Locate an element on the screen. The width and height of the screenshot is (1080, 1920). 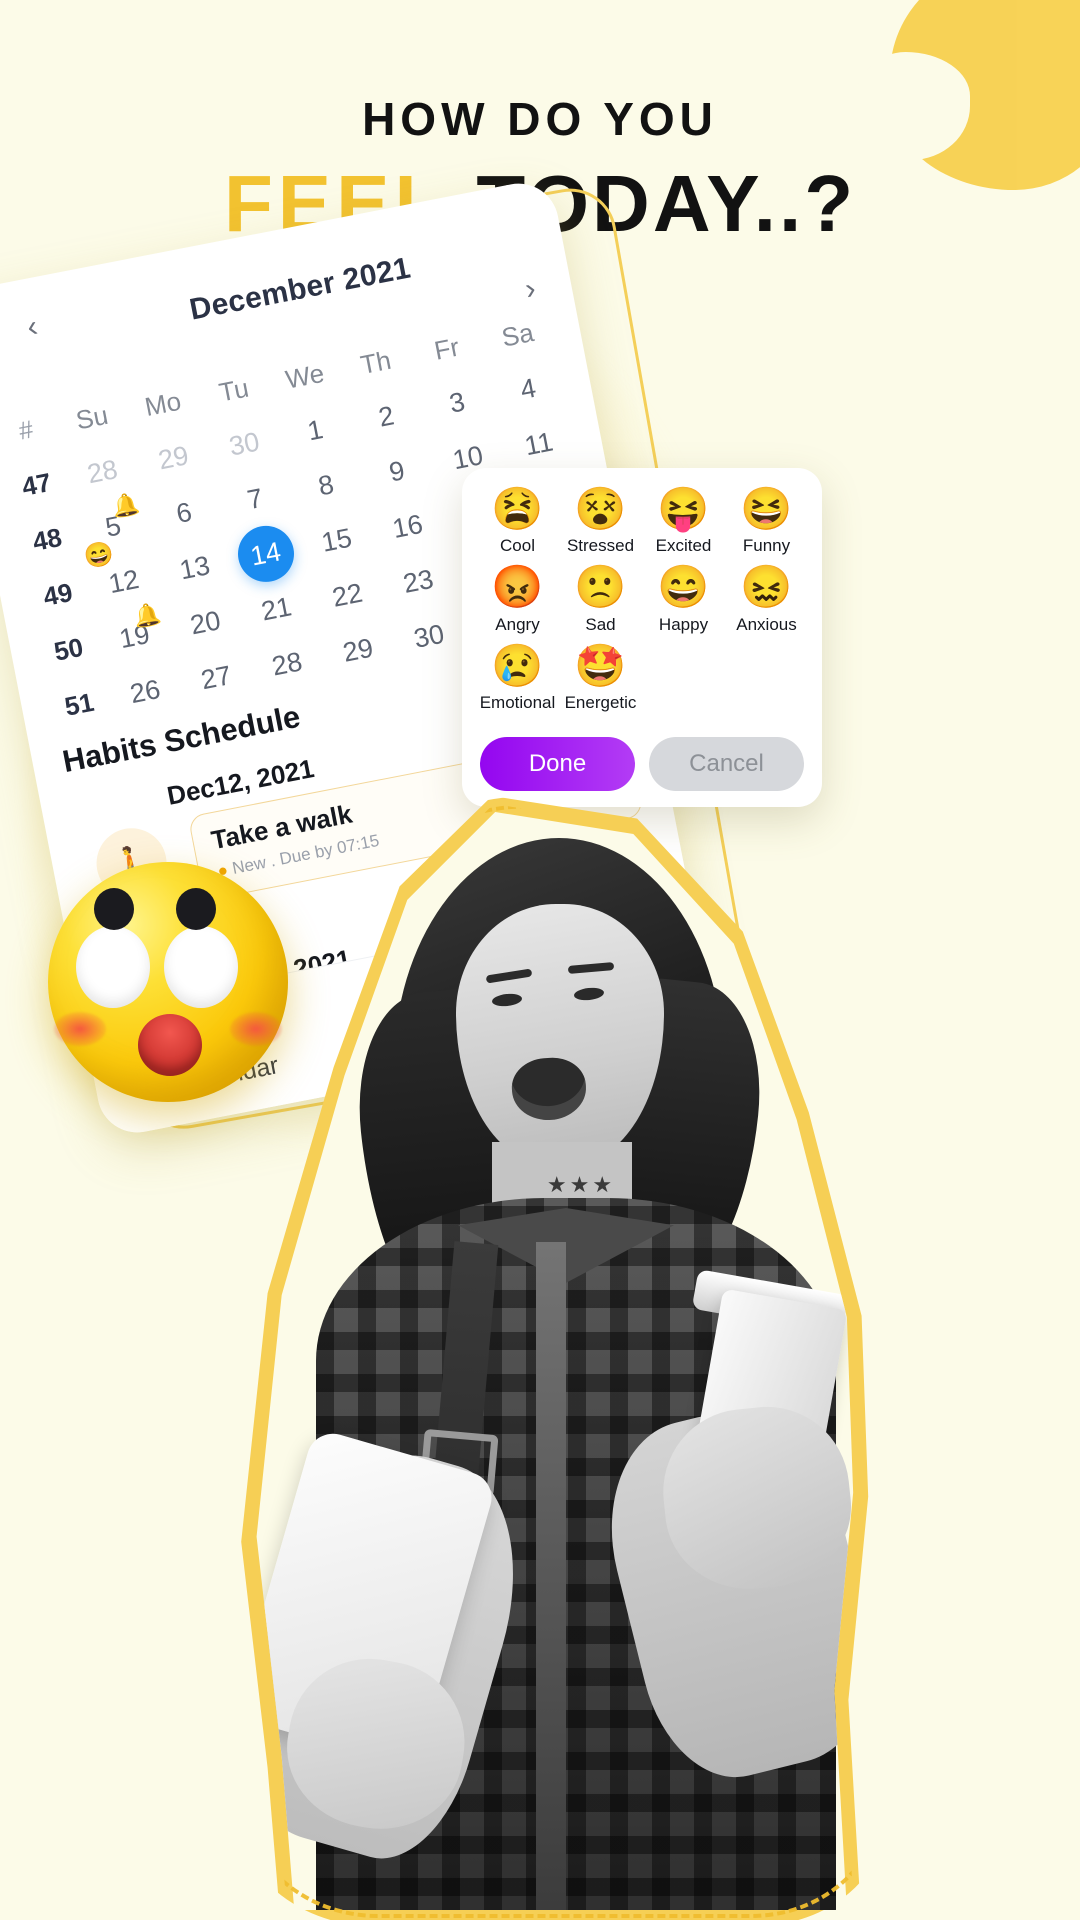
mood-option-anxious: 😖 Anxious is located at coordinates (766, 599).